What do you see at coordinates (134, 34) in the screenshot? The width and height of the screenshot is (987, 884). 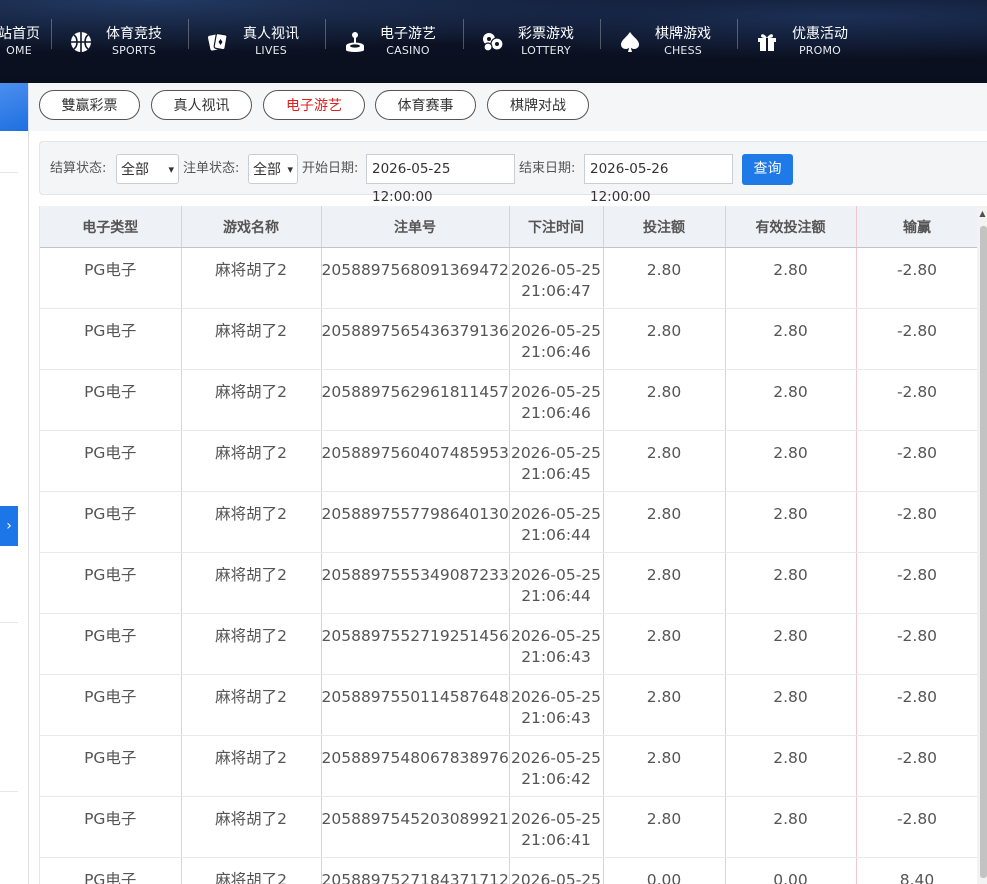 I see `nav-sports-label: 体育竞技` at bounding box center [134, 34].